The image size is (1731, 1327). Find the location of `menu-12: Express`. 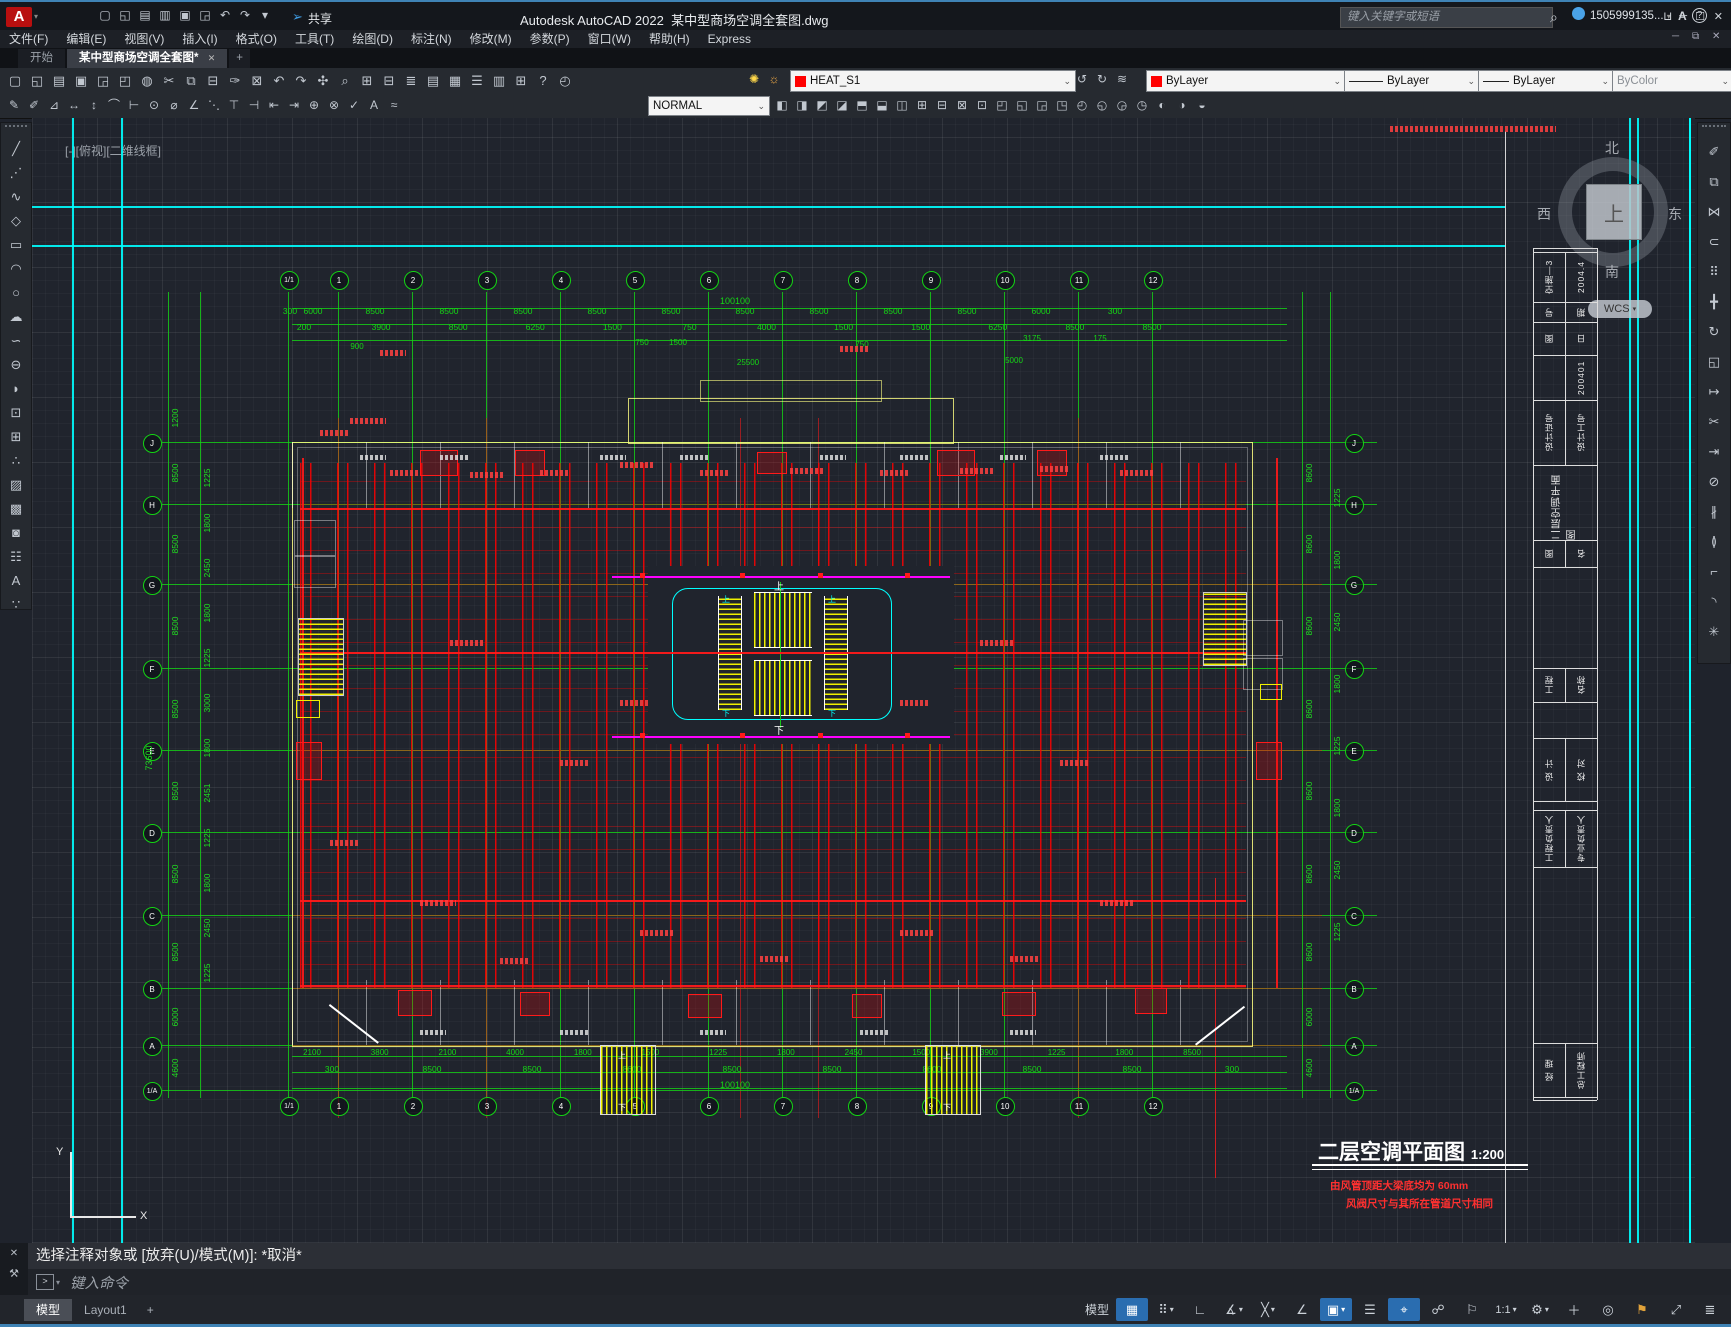

menu-12: Express is located at coordinates (729, 39).